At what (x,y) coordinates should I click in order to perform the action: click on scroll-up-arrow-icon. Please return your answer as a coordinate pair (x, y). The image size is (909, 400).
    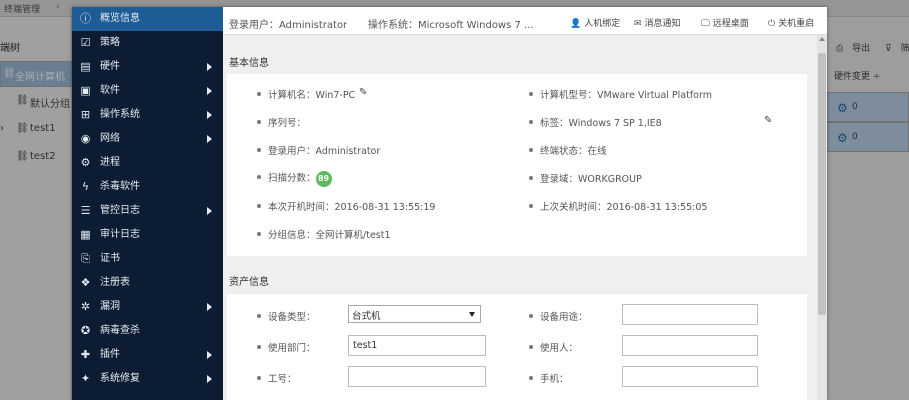
    Looking at the image, I should click on (822, 39).